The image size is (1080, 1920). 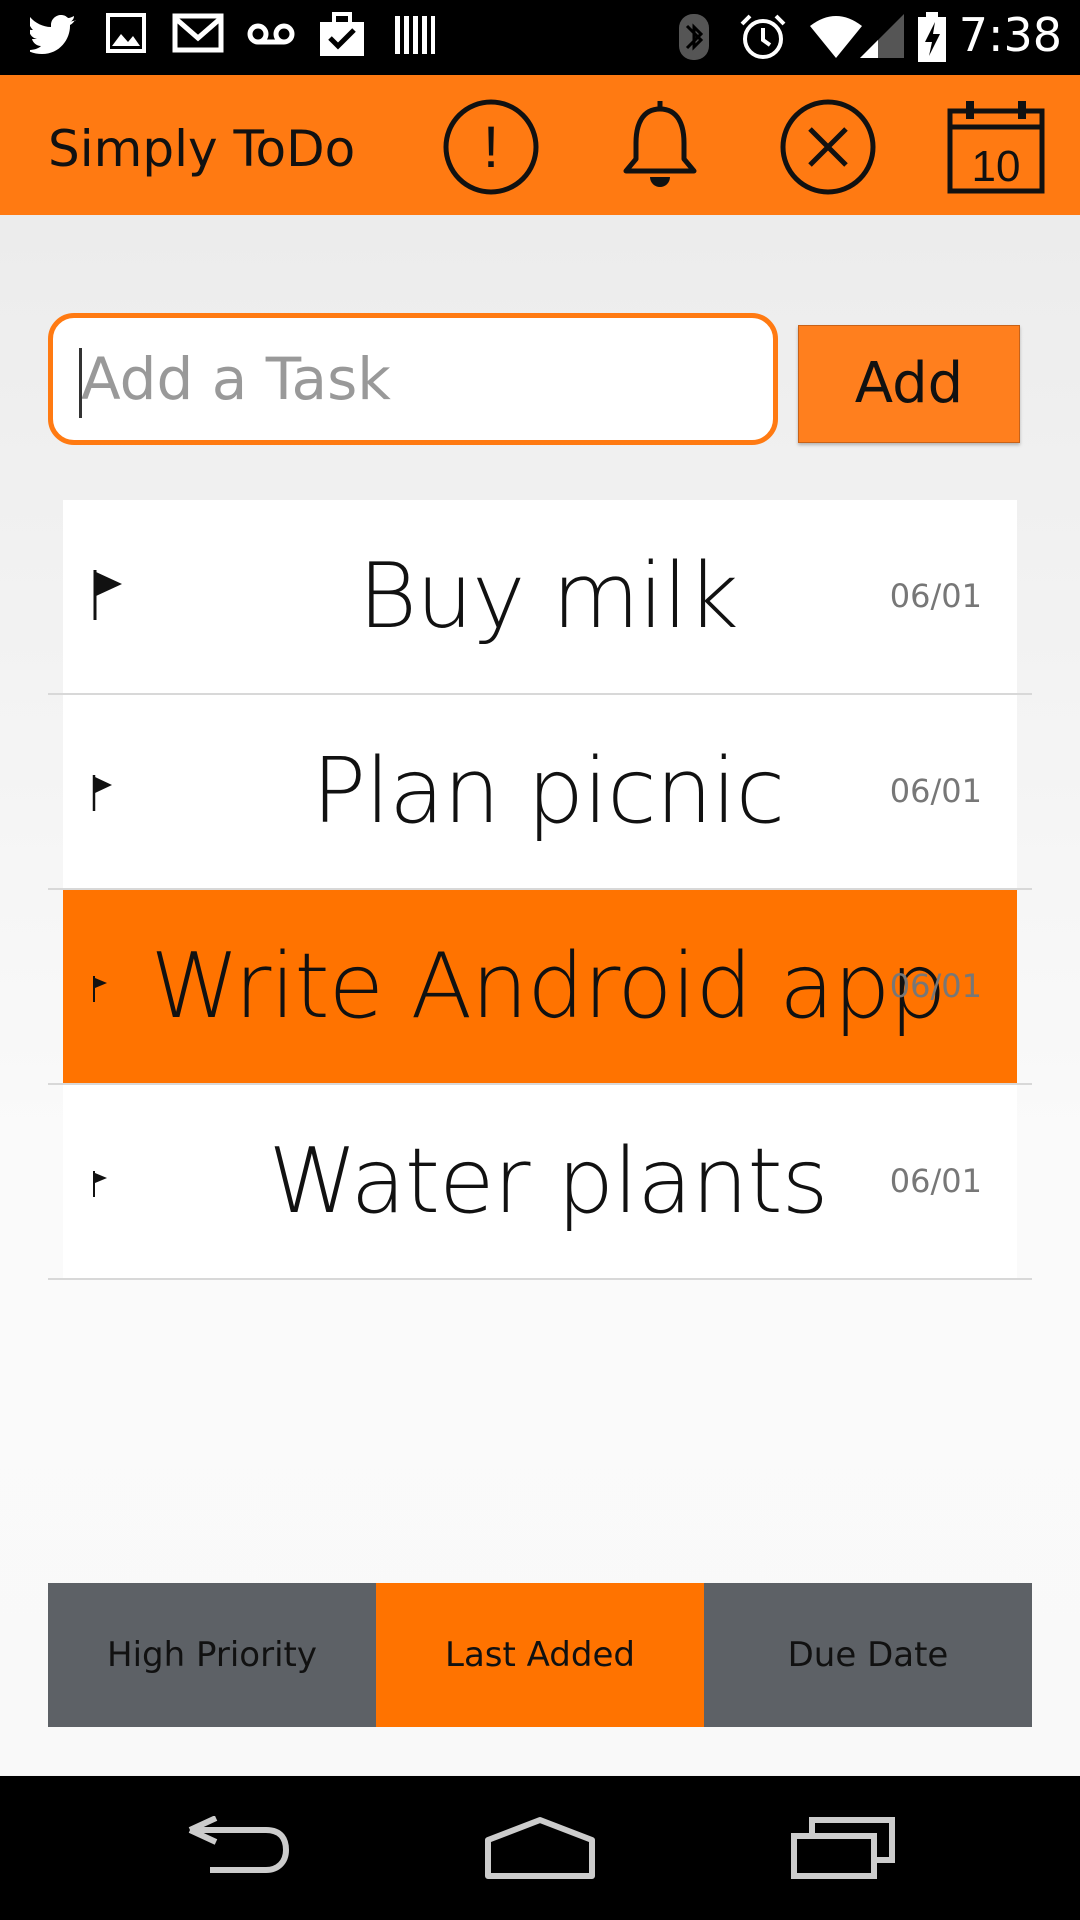 I want to click on voicemail-icon, so click(x=271, y=34).